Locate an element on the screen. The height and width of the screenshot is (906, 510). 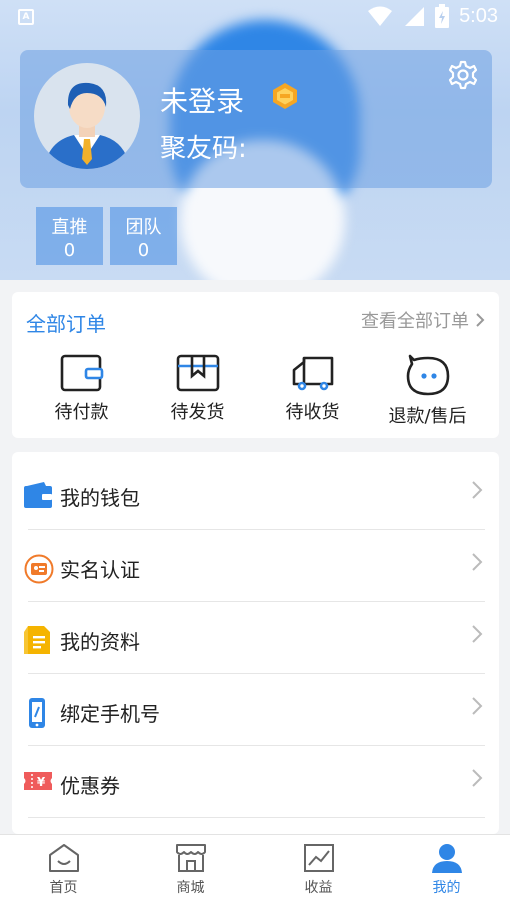
tab-earnings: 收益 is located at coordinates (318, 870).